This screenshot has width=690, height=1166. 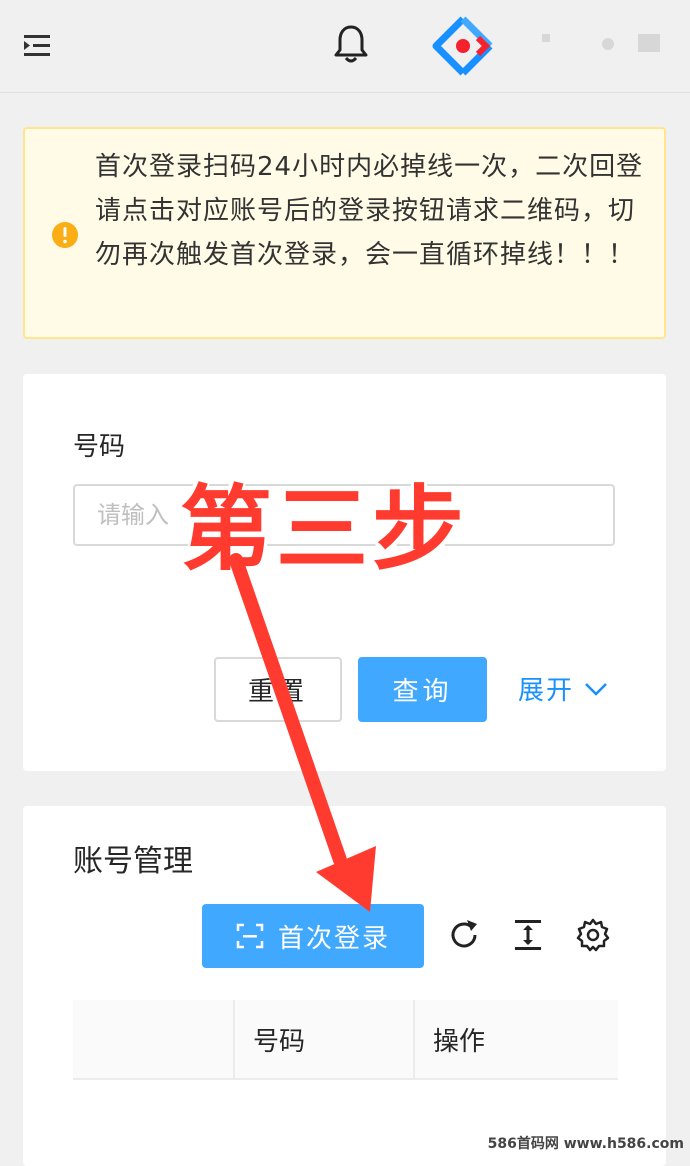 I want to click on watermark: 586首码网 www.h586.com, so click(x=585, y=1144).